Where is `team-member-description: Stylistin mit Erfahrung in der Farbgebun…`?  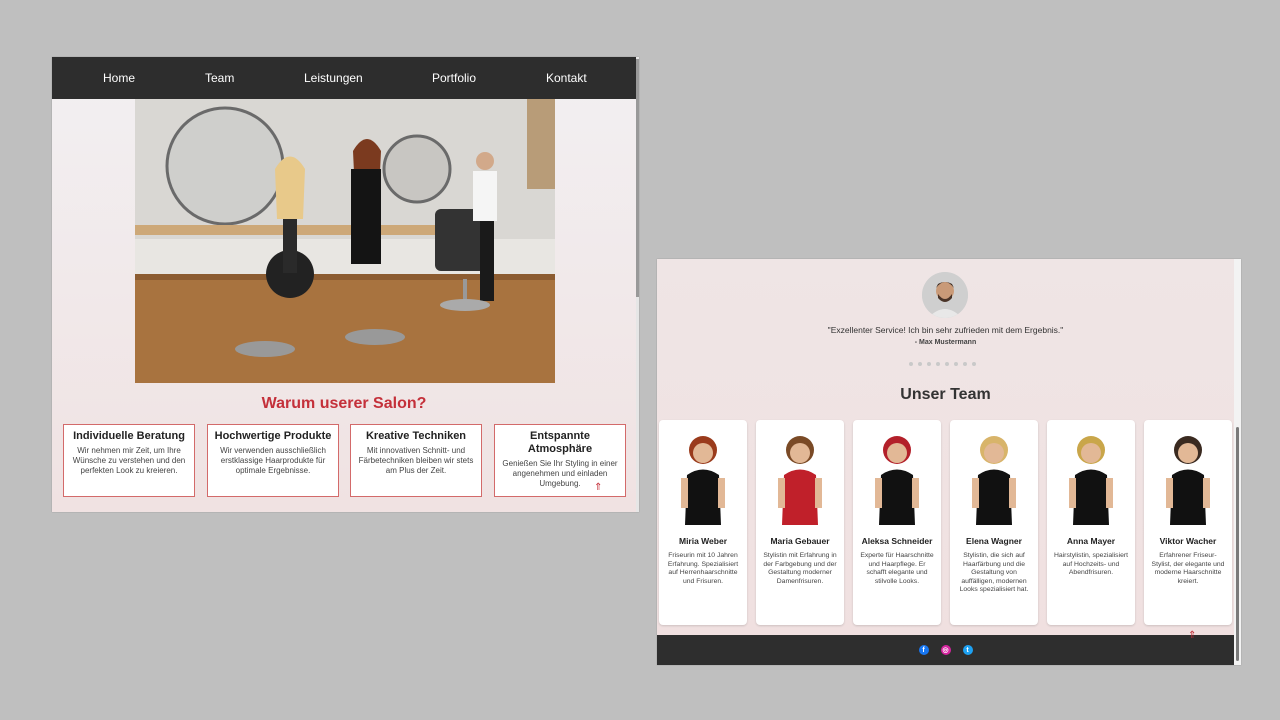
team-member-description: Stylistin mit Erfahrung in der Farbgebun… is located at coordinates (800, 568).